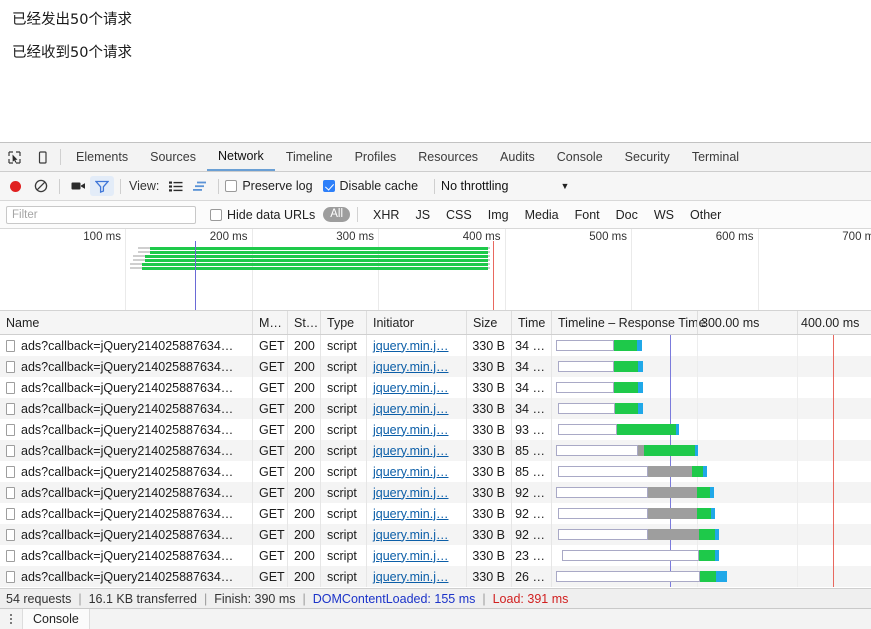 The width and height of the screenshot is (871, 629). Describe the element at coordinates (240, 157) in the screenshot. I see `tab-network: Network` at that location.